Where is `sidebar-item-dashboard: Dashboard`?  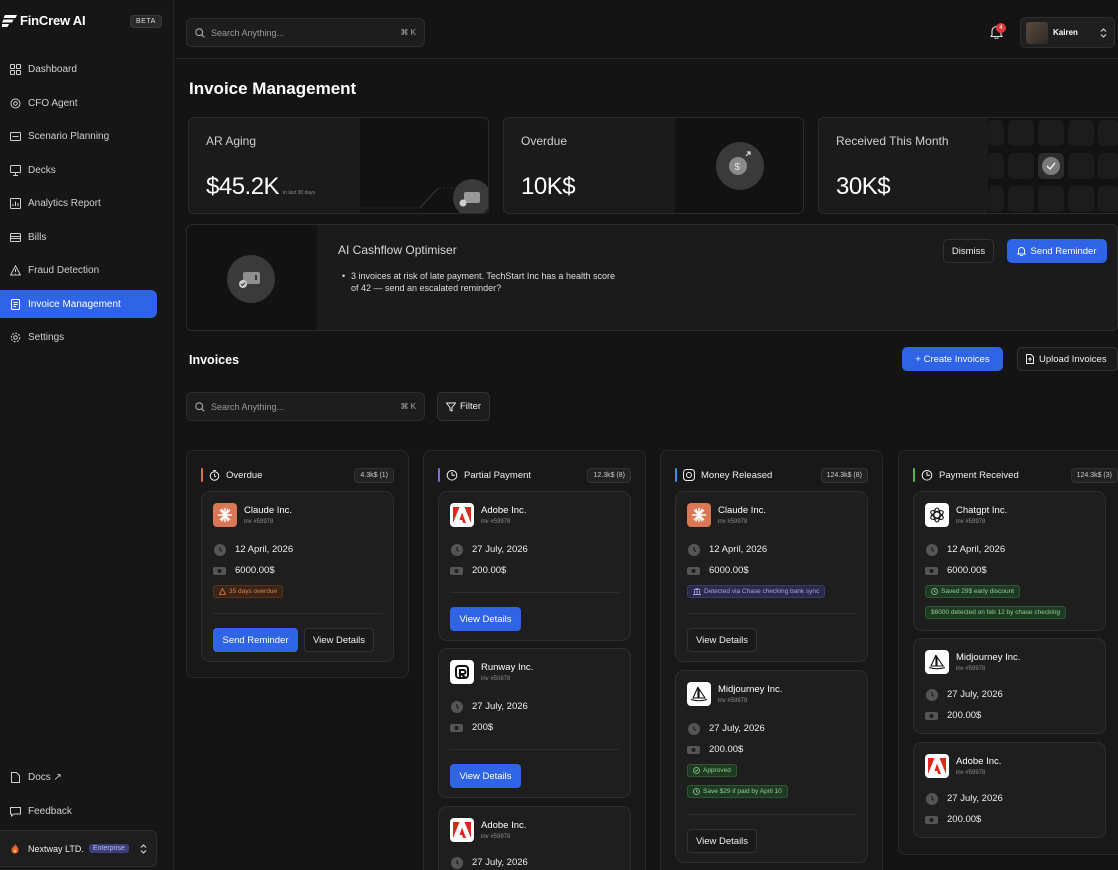
sidebar-item-dashboard: Dashboard is located at coordinates (78, 69).